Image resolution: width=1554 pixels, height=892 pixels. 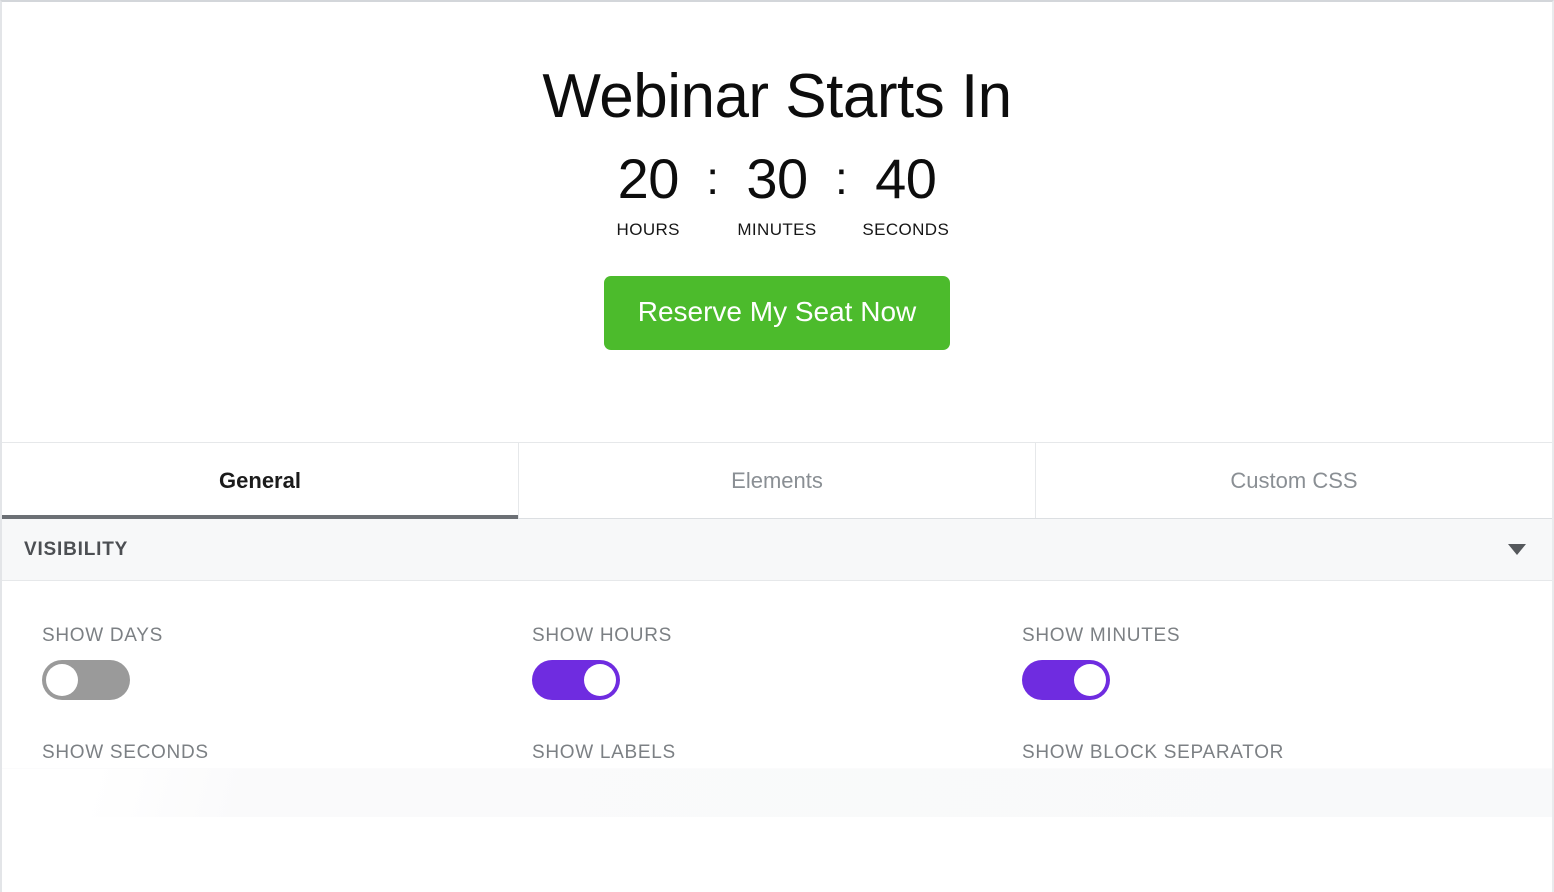 I want to click on countdown-block-hours: 20 HOURS, so click(x=648, y=195).